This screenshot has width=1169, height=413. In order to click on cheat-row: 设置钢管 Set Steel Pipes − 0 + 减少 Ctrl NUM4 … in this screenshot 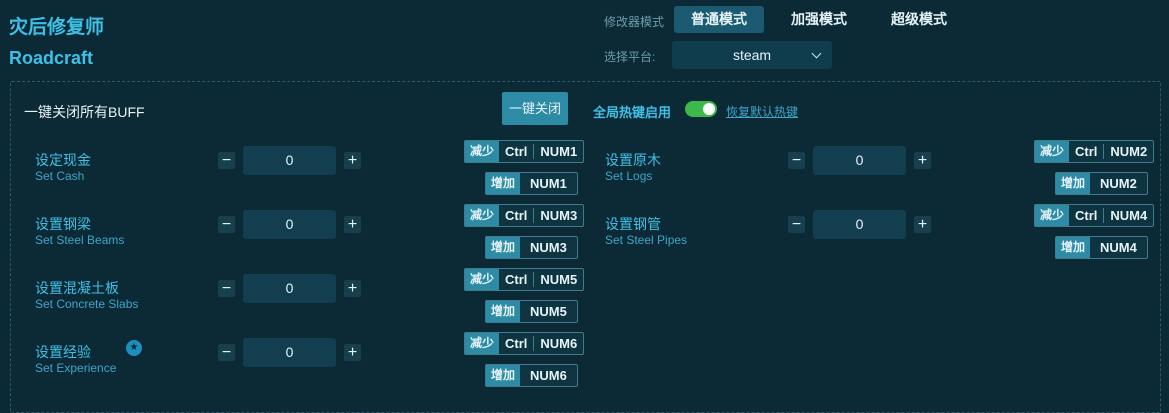, I will do `click(887, 235)`.